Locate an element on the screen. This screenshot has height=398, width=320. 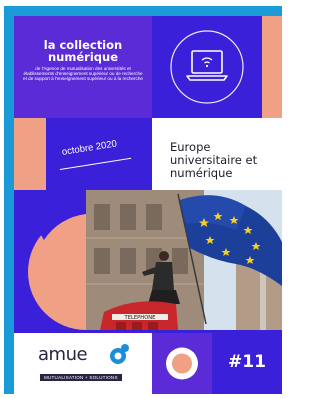
circle-icon is located at coordinates (182, 363).